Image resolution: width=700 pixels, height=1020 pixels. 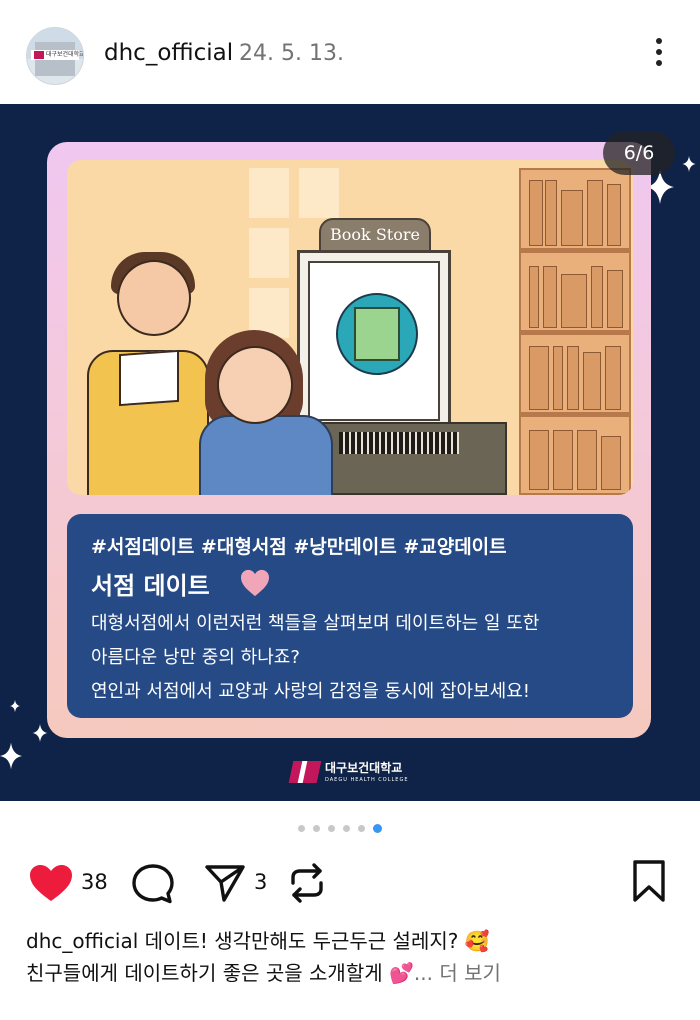 I want to click on heart-icon, so click(x=255, y=583).